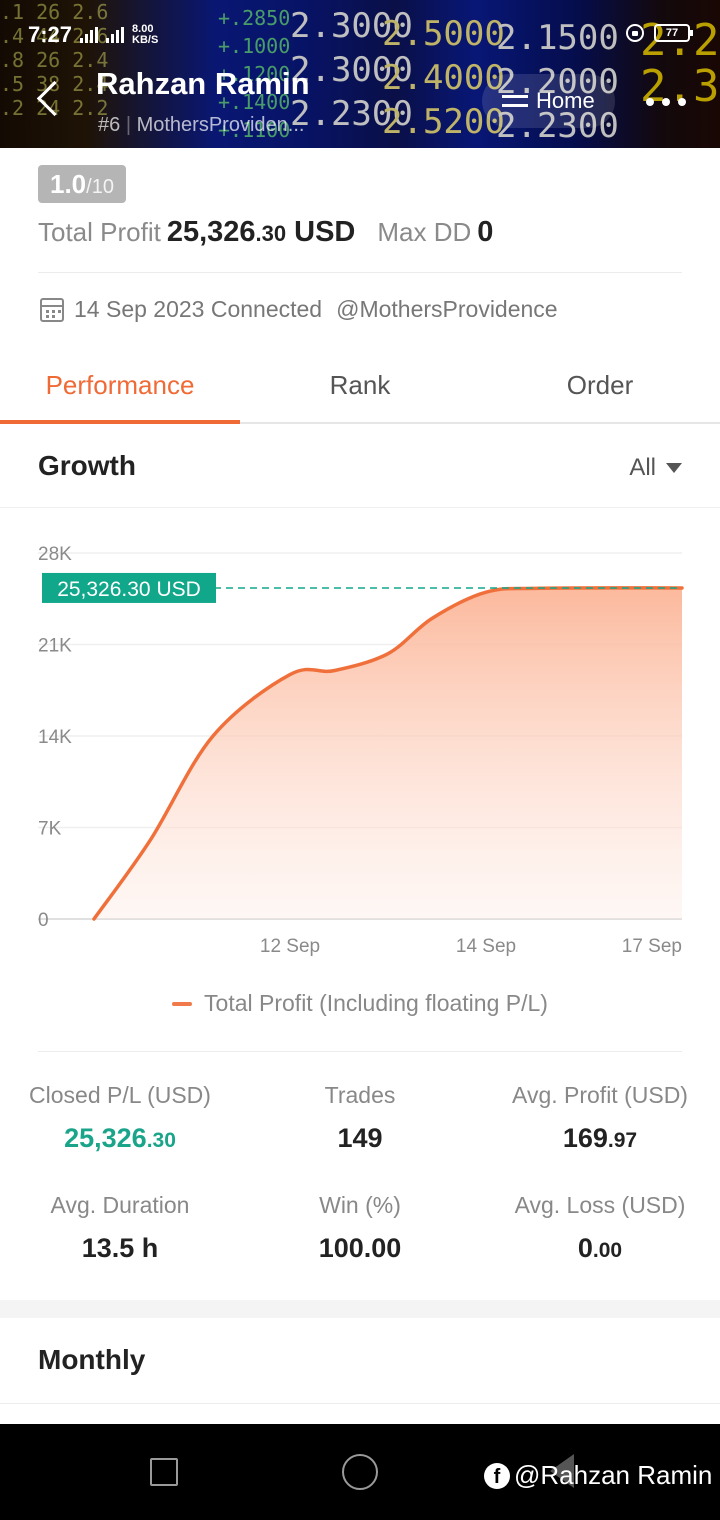 The width and height of the screenshot is (720, 1520). Describe the element at coordinates (674, 468) in the screenshot. I see `dropdown-caret-icon` at that location.